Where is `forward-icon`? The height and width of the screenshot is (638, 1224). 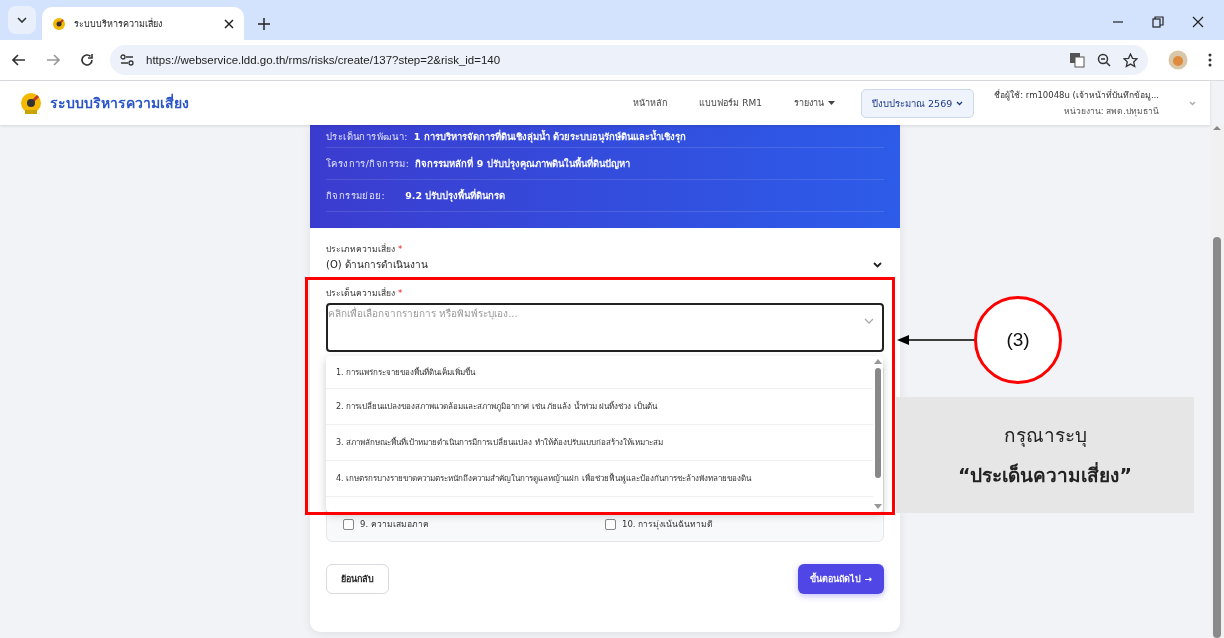
forward-icon is located at coordinates (53, 60).